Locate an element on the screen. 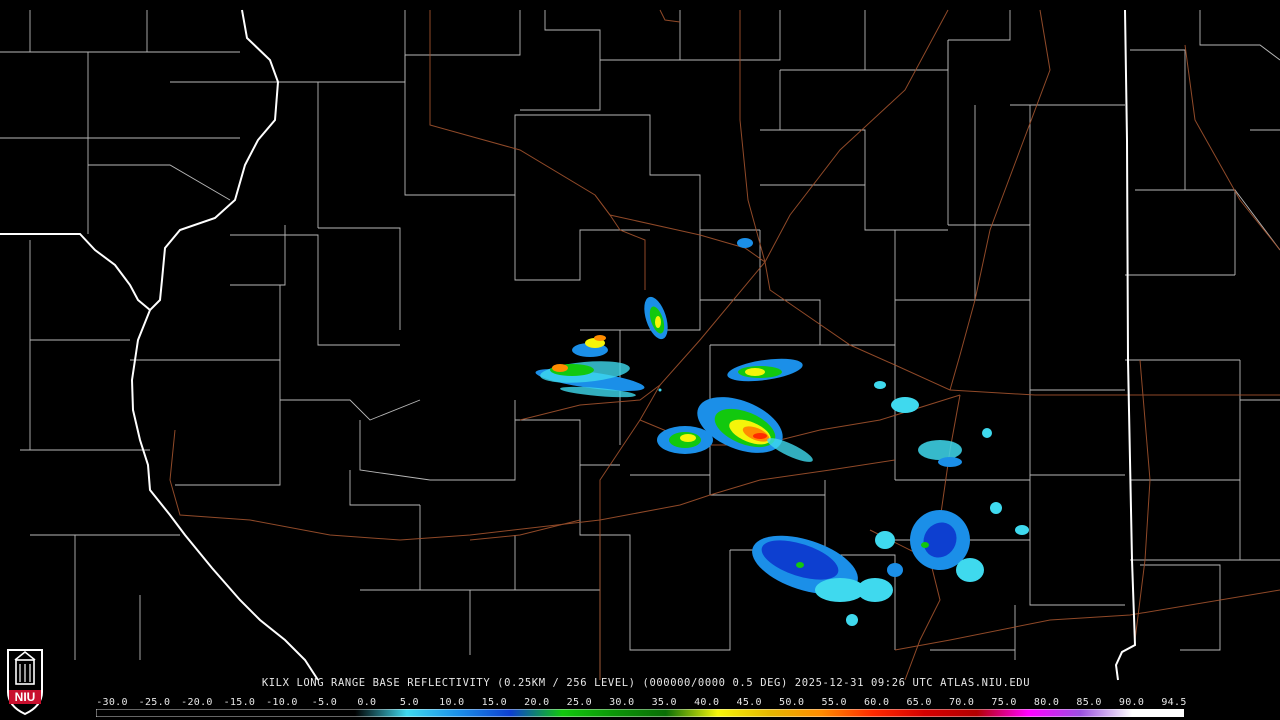 The width and height of the screenshot is (1280, 720). colorbar-label: 70.0 is located at coordinates (961, 702).